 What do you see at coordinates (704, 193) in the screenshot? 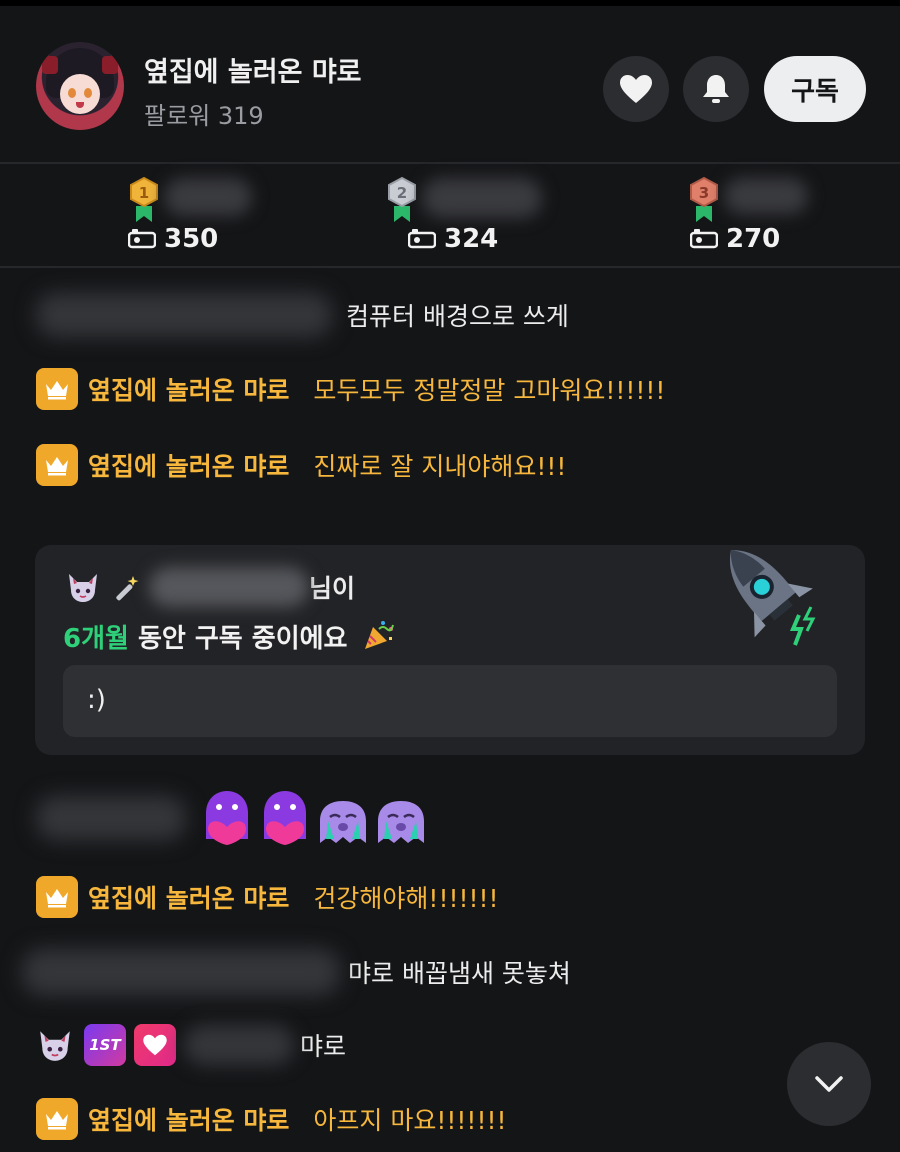
I see `svg-text: 3` at bounding box center [704, 193].